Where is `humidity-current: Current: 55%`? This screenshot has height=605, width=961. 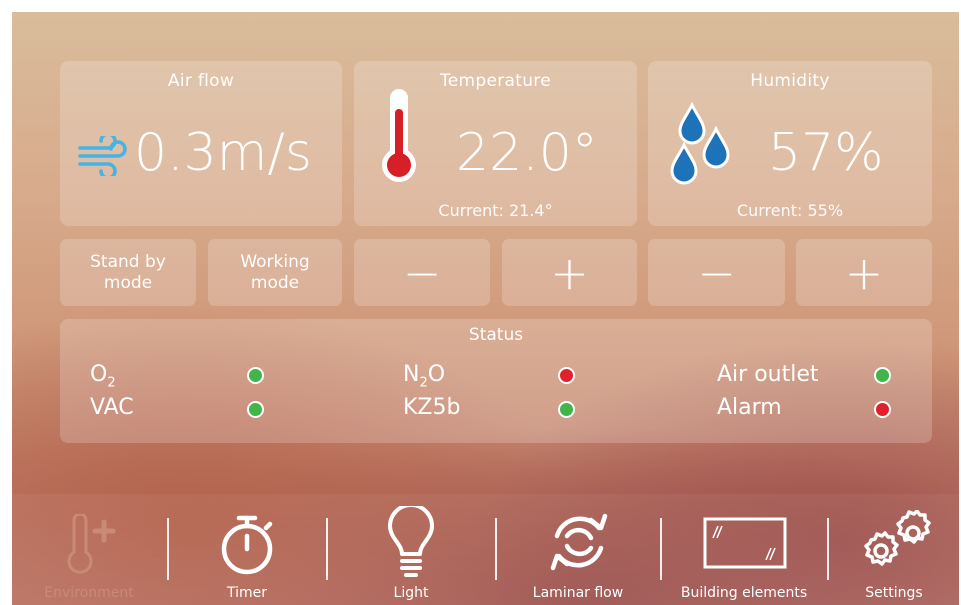
humidity-current: Current: 55% is located at coordinates (790, 210).